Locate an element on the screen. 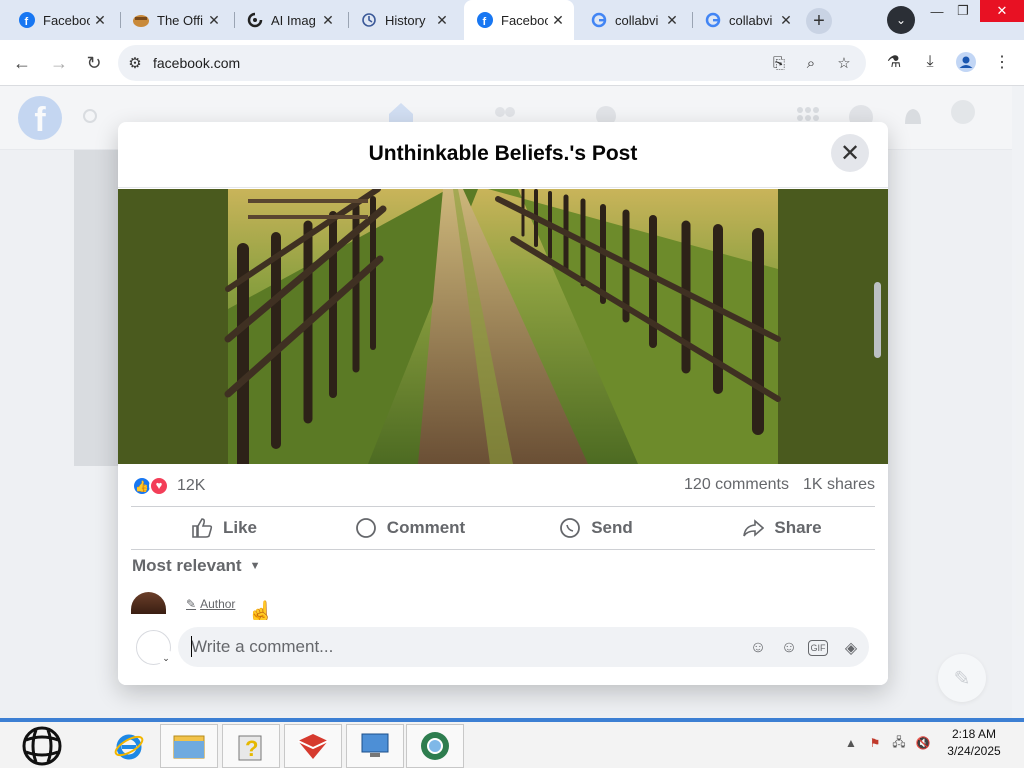 The width and height of the screenshot is (1024, 768). folder-icon is located at coordinates (189, 747).